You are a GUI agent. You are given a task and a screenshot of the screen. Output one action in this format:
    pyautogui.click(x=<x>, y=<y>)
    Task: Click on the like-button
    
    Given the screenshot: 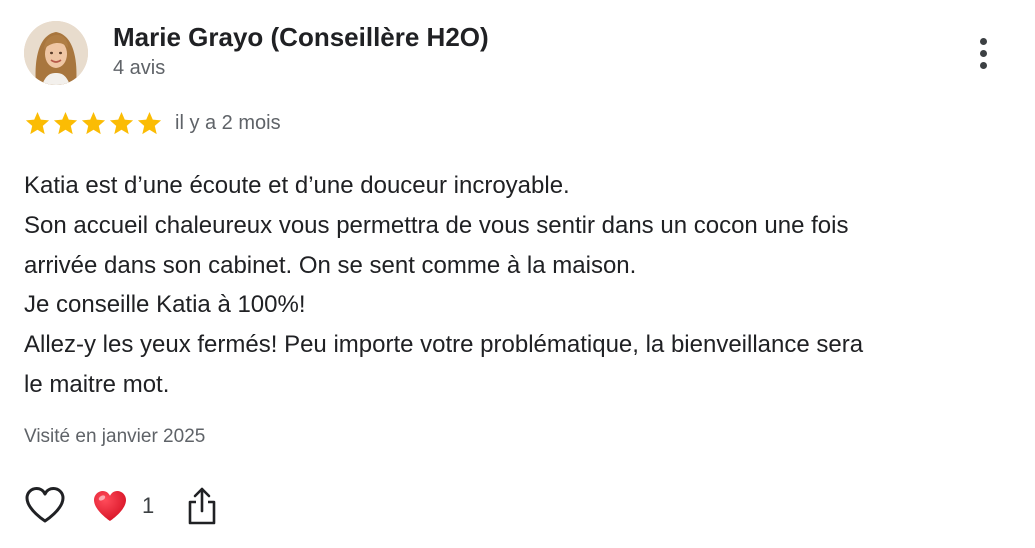 What is the action you would take?
    pyautogui.click(x=45, y=505)
    